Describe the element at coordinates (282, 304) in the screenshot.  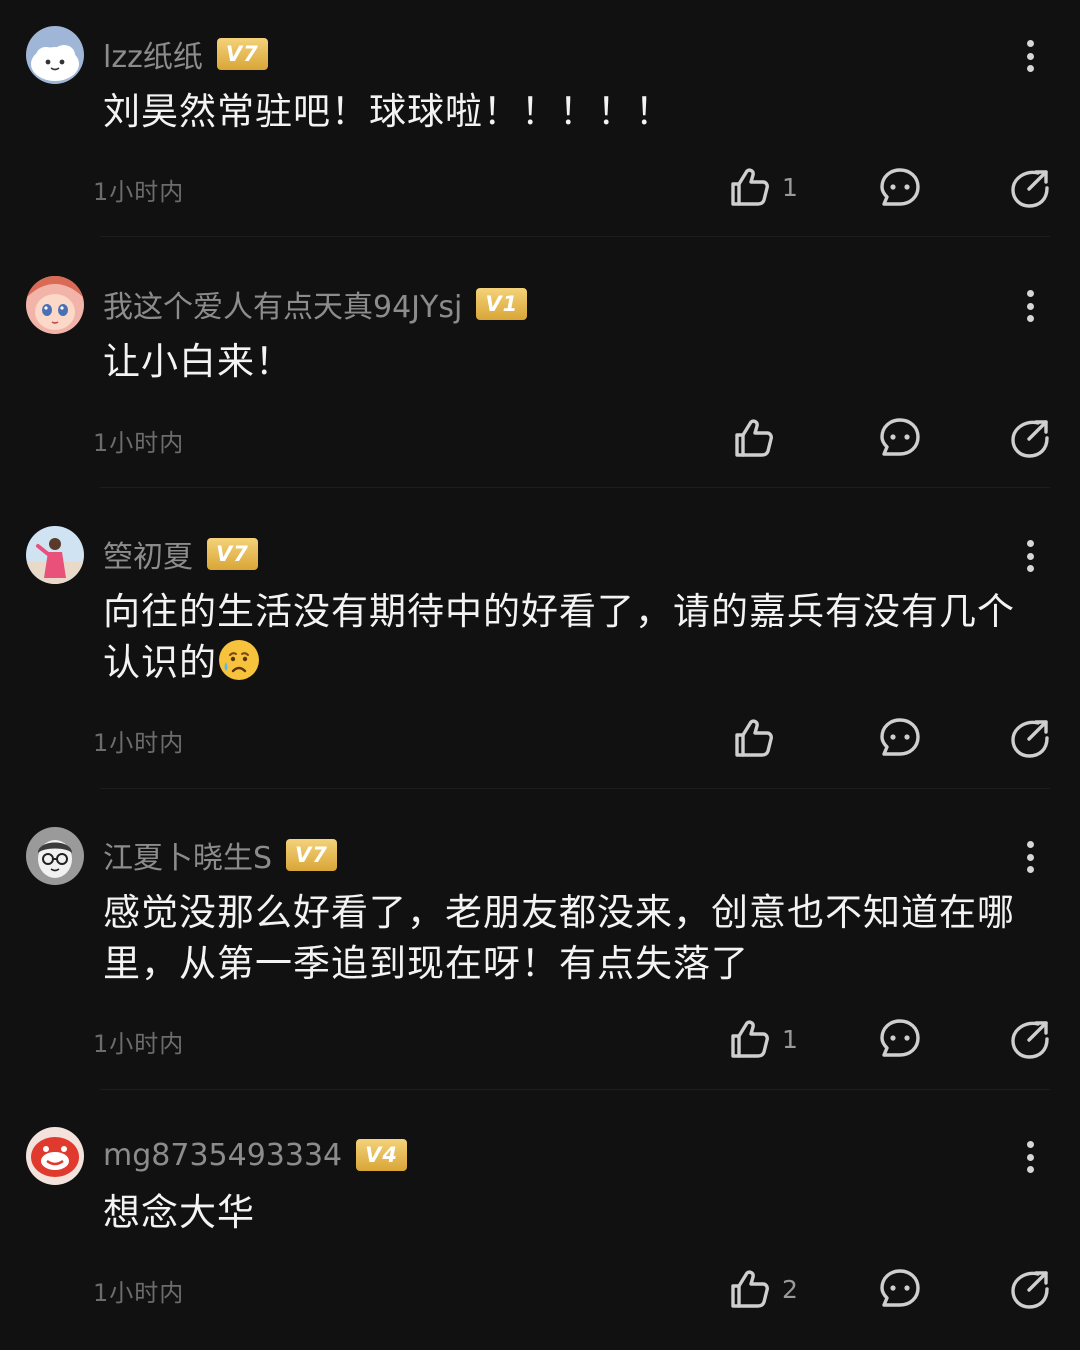
I see `username: 我这个爱人有点天真94JYsj` at that location.